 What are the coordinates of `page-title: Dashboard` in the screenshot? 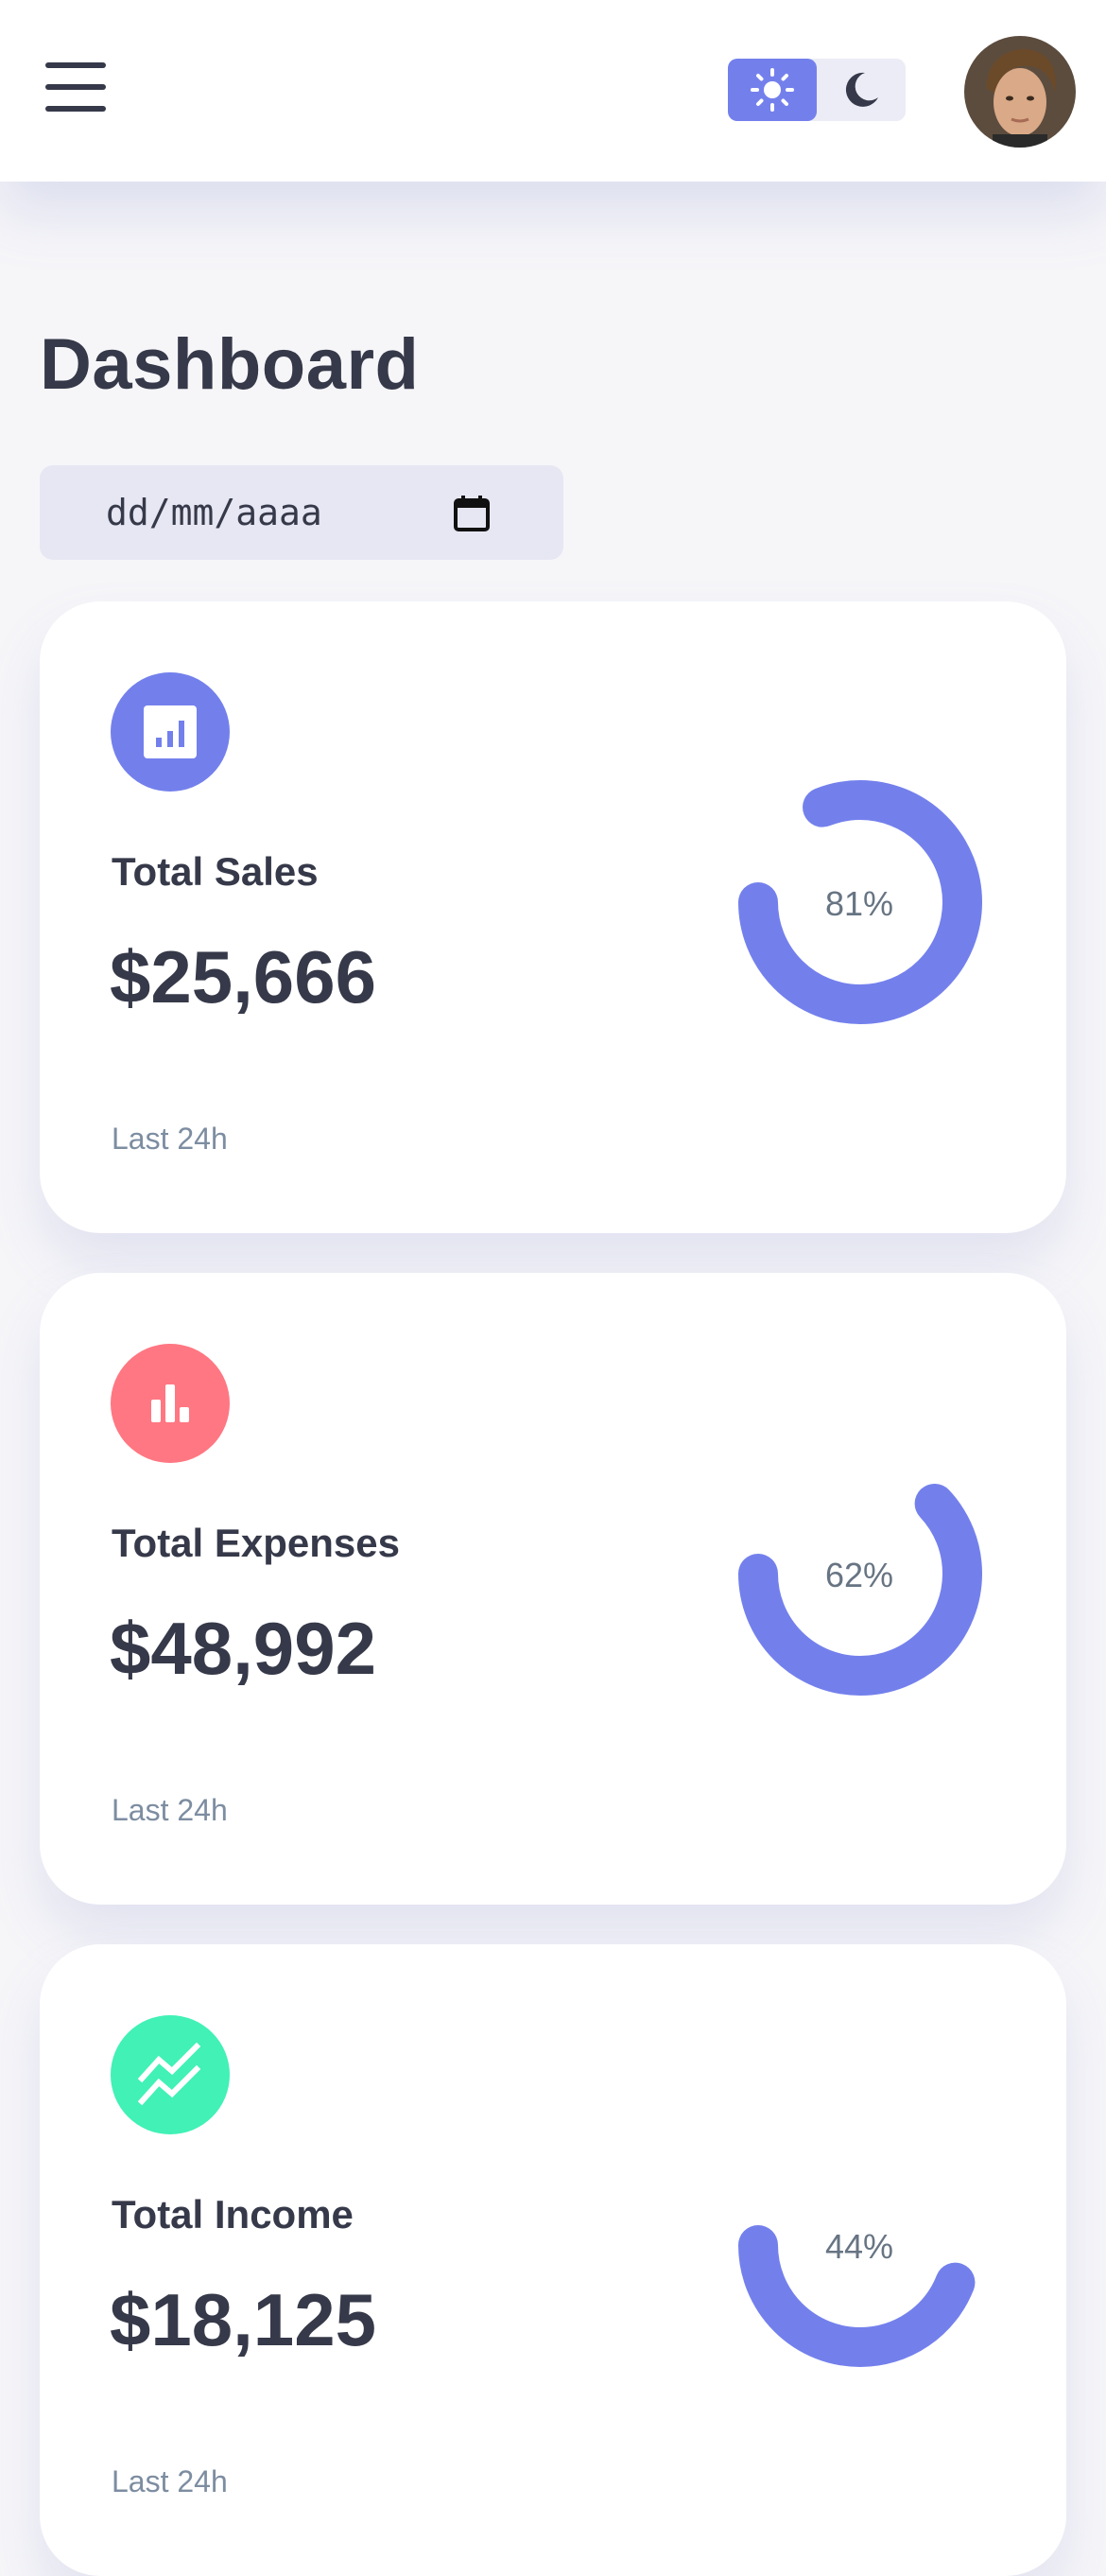 It's located at (230, 364).